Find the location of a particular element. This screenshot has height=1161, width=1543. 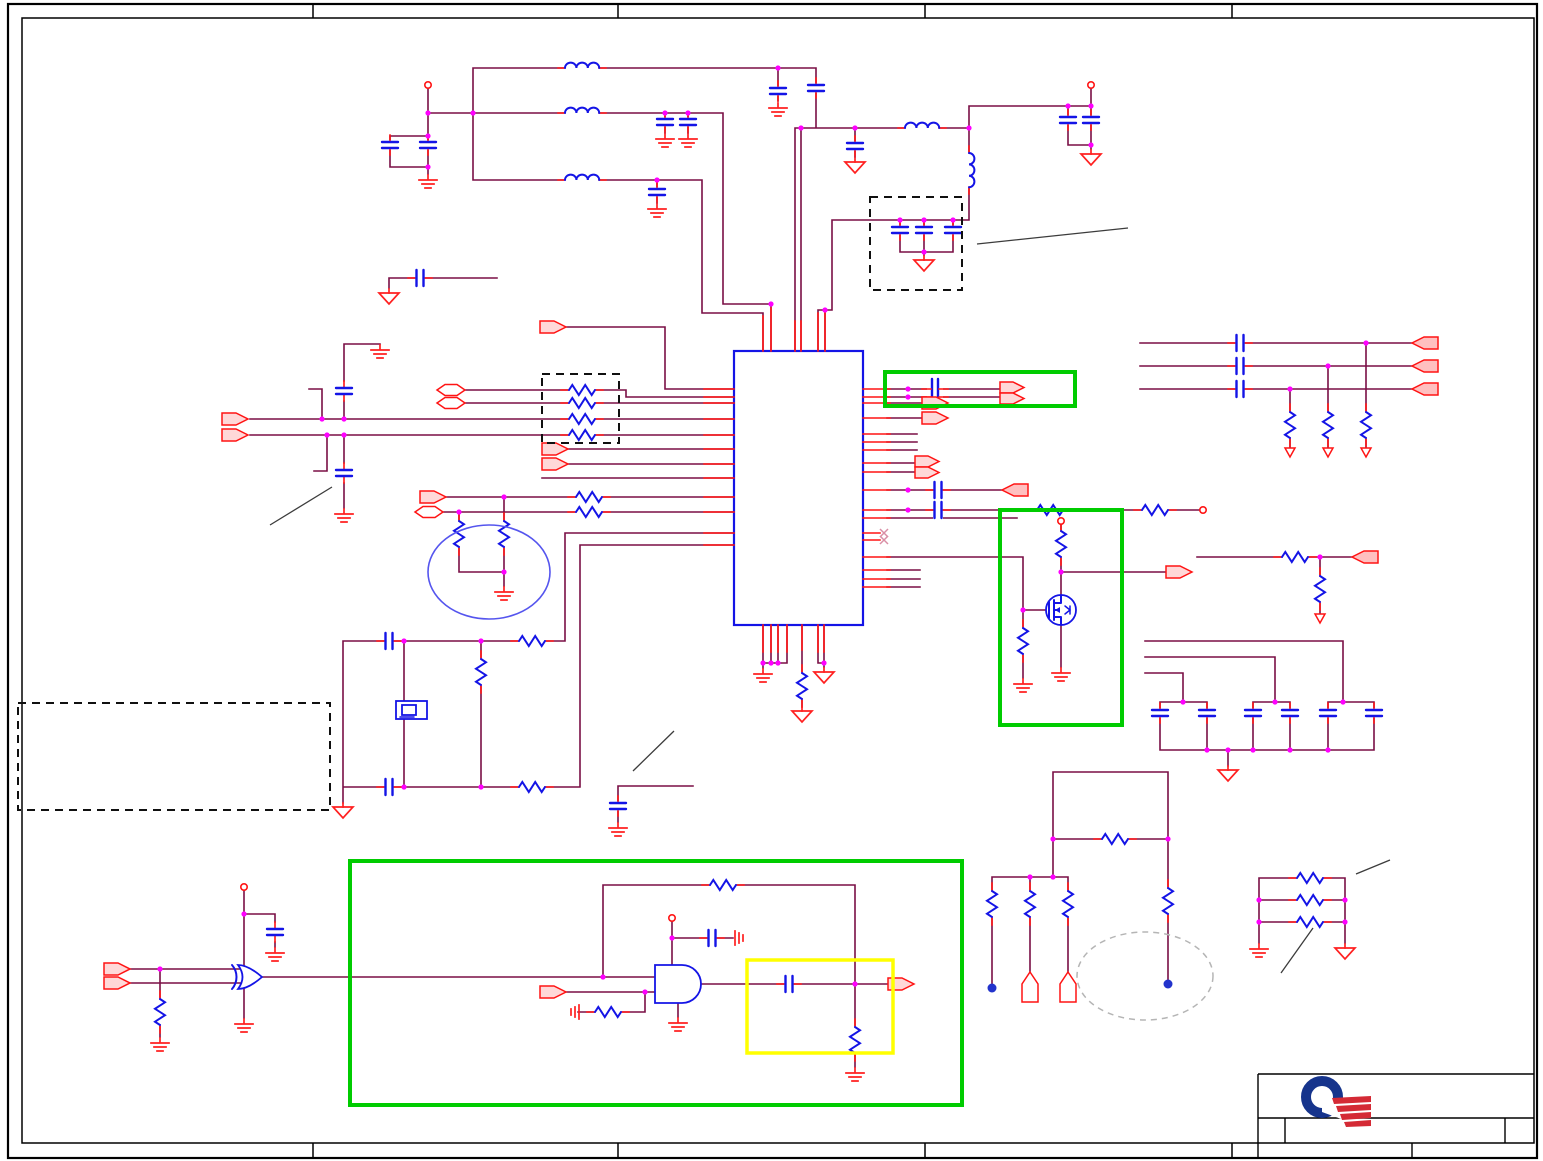

gray-dashed-ellipse-annotation is located at coordinates (1145, 976).